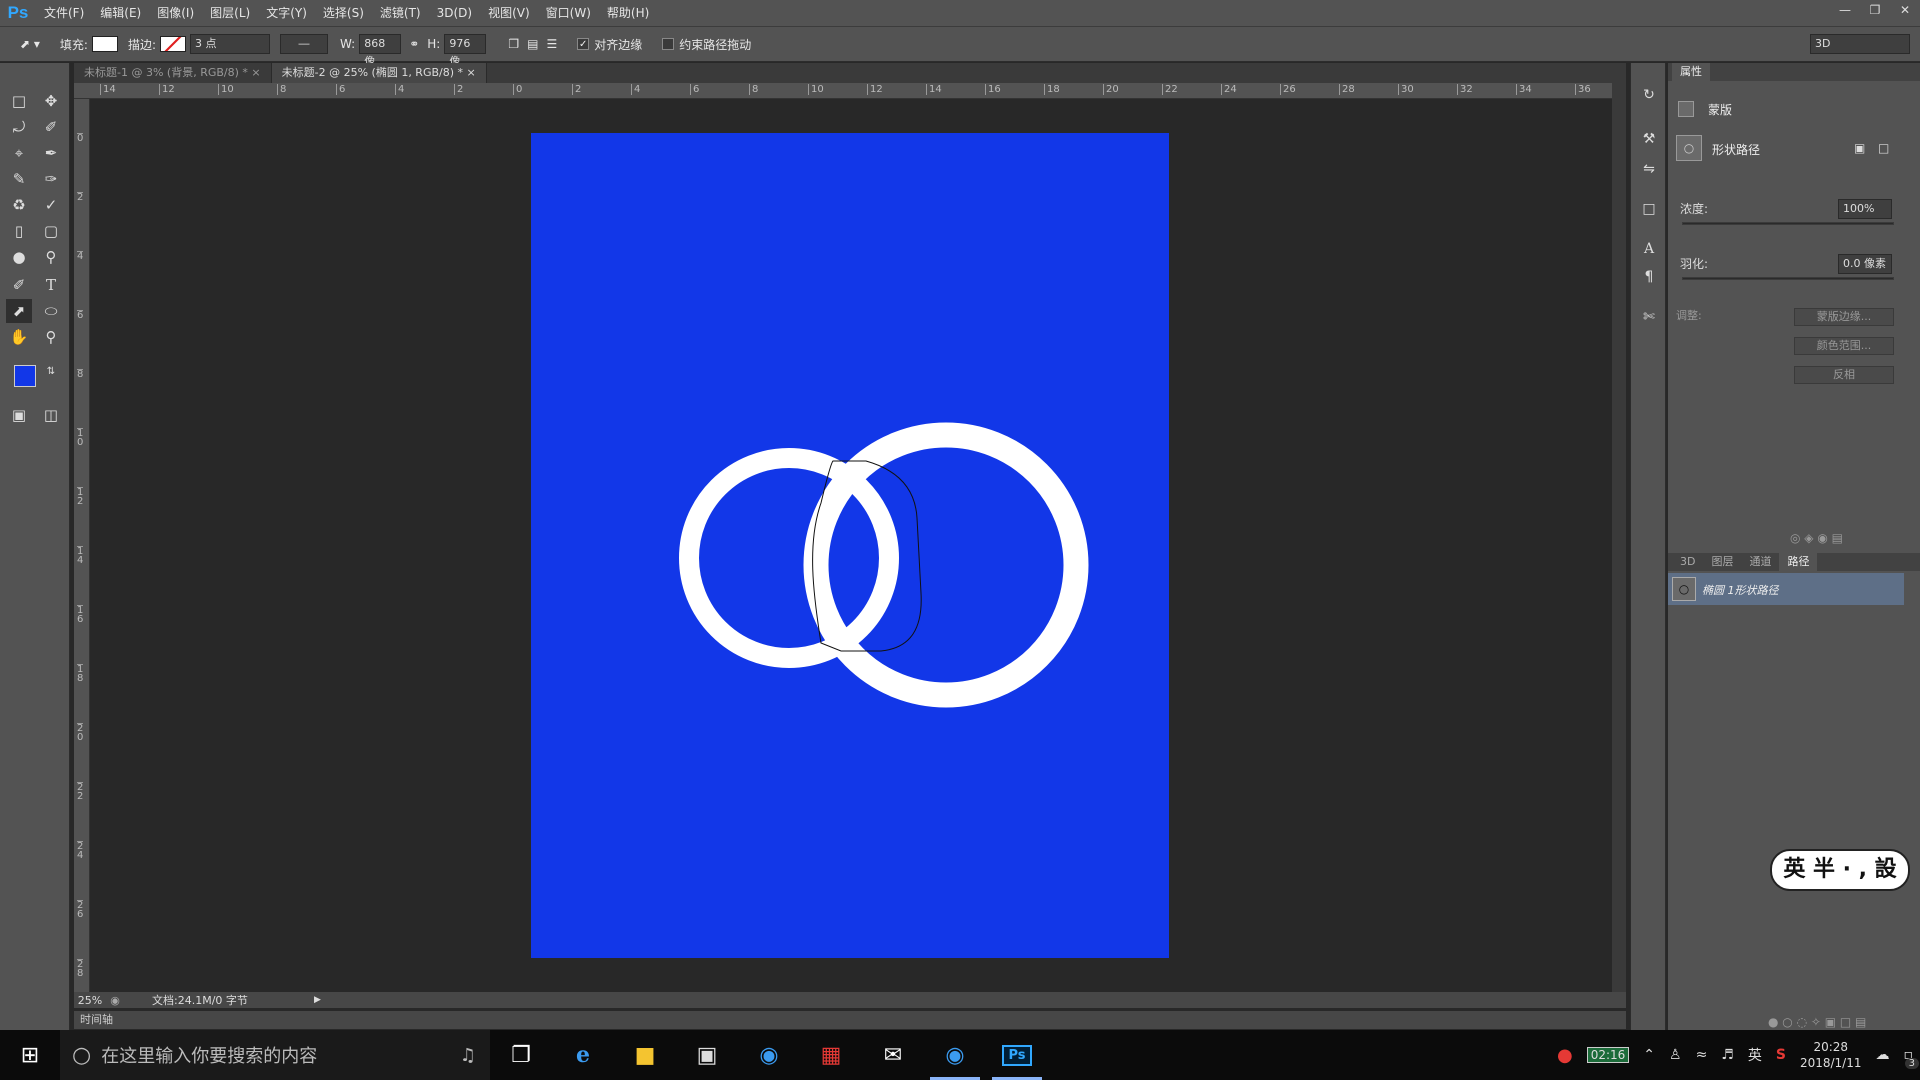 The image size is (1920, 1080). Describe the element at coordinates (19, 415) in the screenshot. I see `quick-mask-icon: ▣` at that location.